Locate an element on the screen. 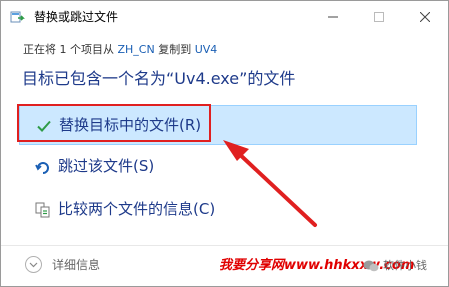  details-circle is located at coordinates (33, 264).